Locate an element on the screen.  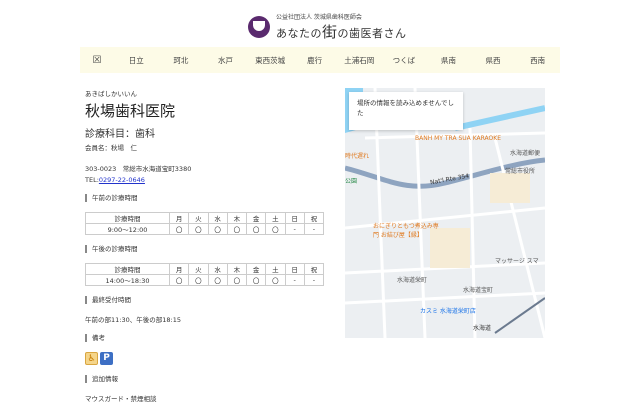
member-name: 会員名：秋場 仁 is located at coordinates (111, 148).